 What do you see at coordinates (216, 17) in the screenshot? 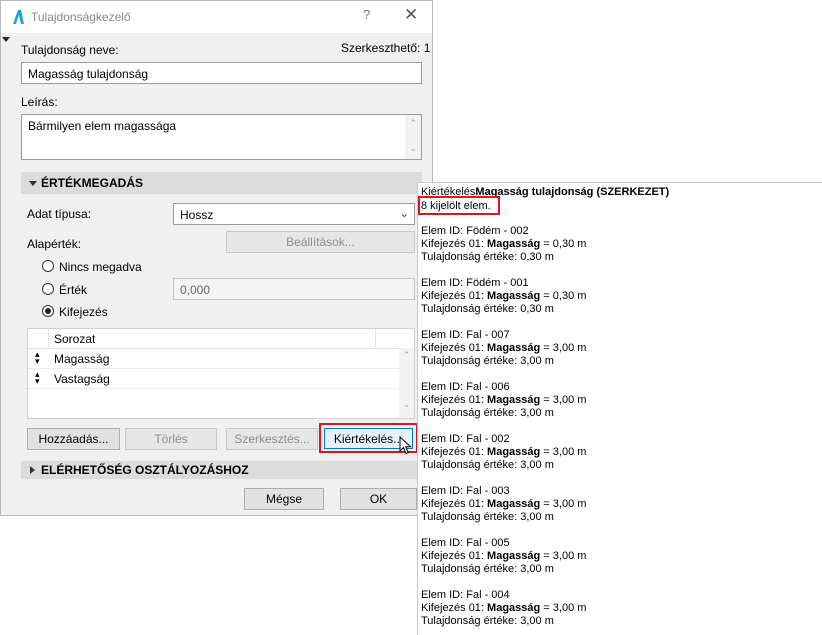
I see `title-bar: Tulajdonságkezelő ? ✕` at bounding box center [216, 17].